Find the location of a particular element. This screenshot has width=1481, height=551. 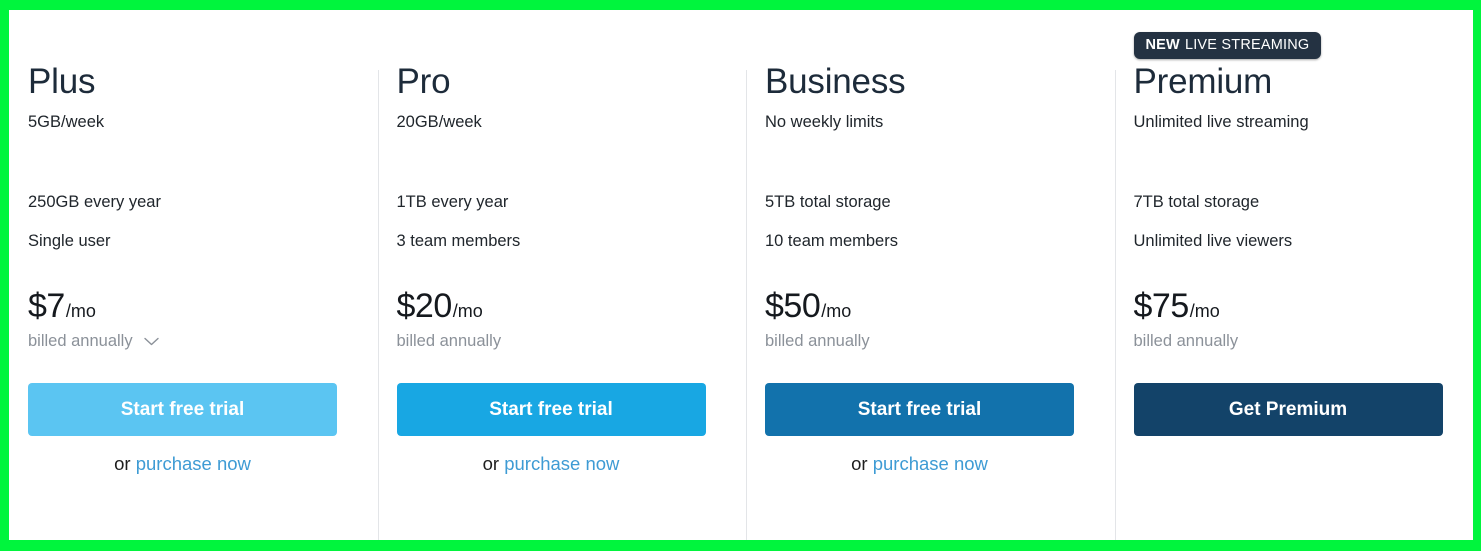

plan-subtitle: 5GB/week is located at coordinates (66, 122).